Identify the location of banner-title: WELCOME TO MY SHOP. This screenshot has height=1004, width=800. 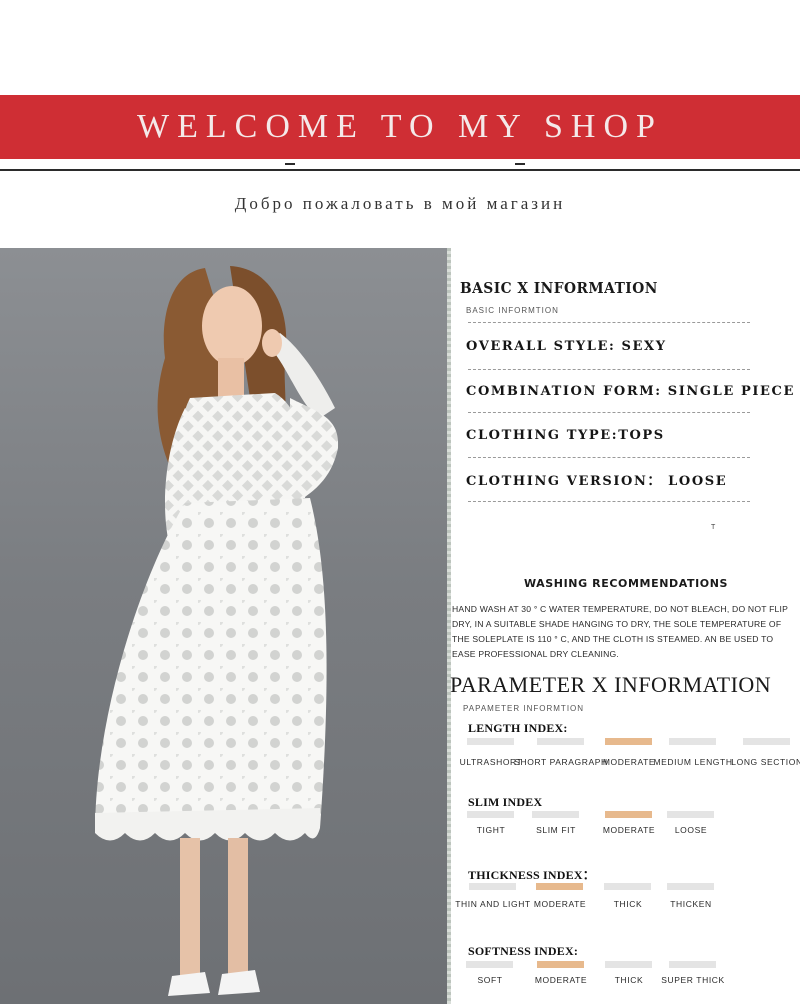
(400, 126).